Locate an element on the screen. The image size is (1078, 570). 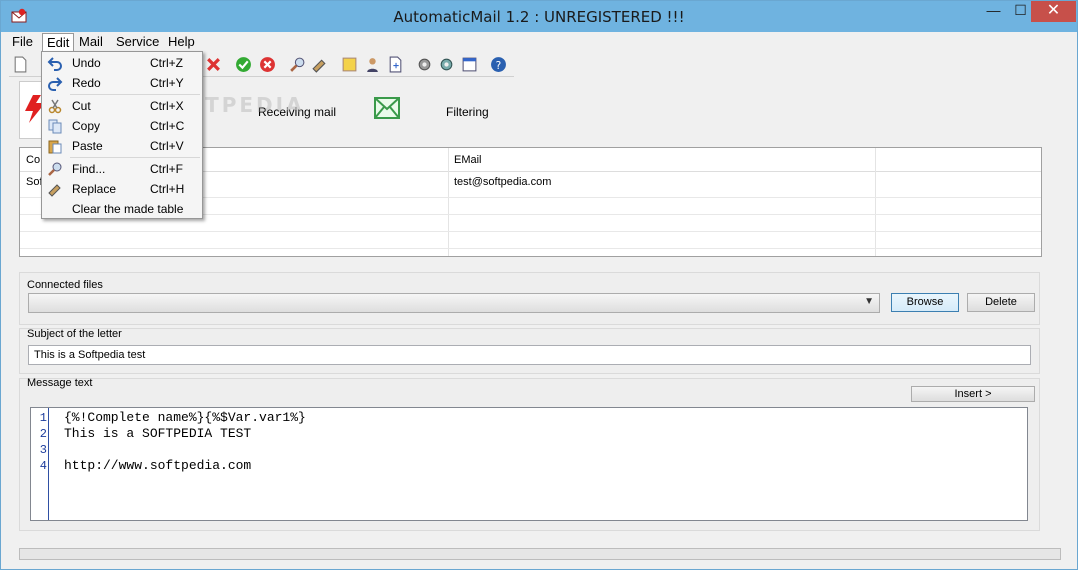
cancel-icon is located at coordinates (267, 64).